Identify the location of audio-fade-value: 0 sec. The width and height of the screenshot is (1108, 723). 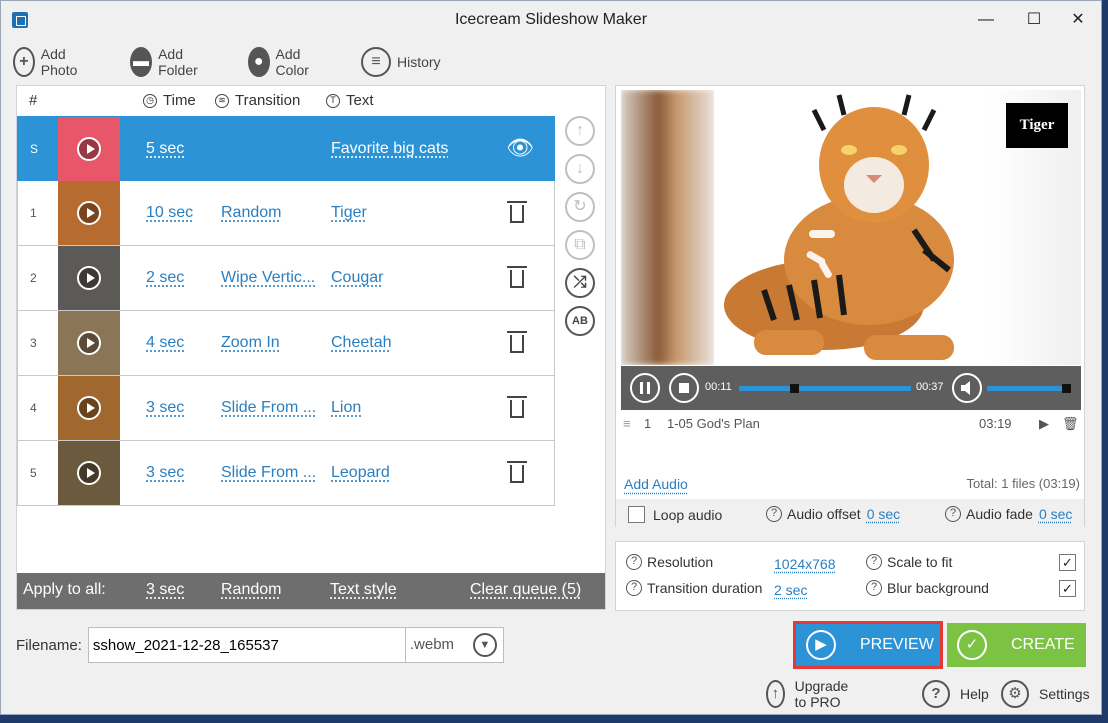
(1055, 514).